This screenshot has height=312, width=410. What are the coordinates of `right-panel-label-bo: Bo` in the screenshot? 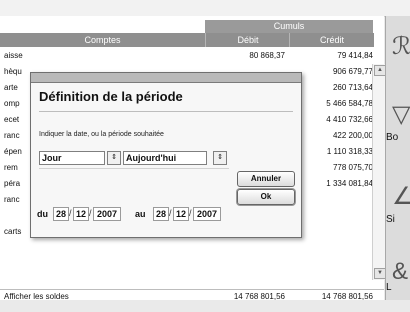 It's located at (392, 137).